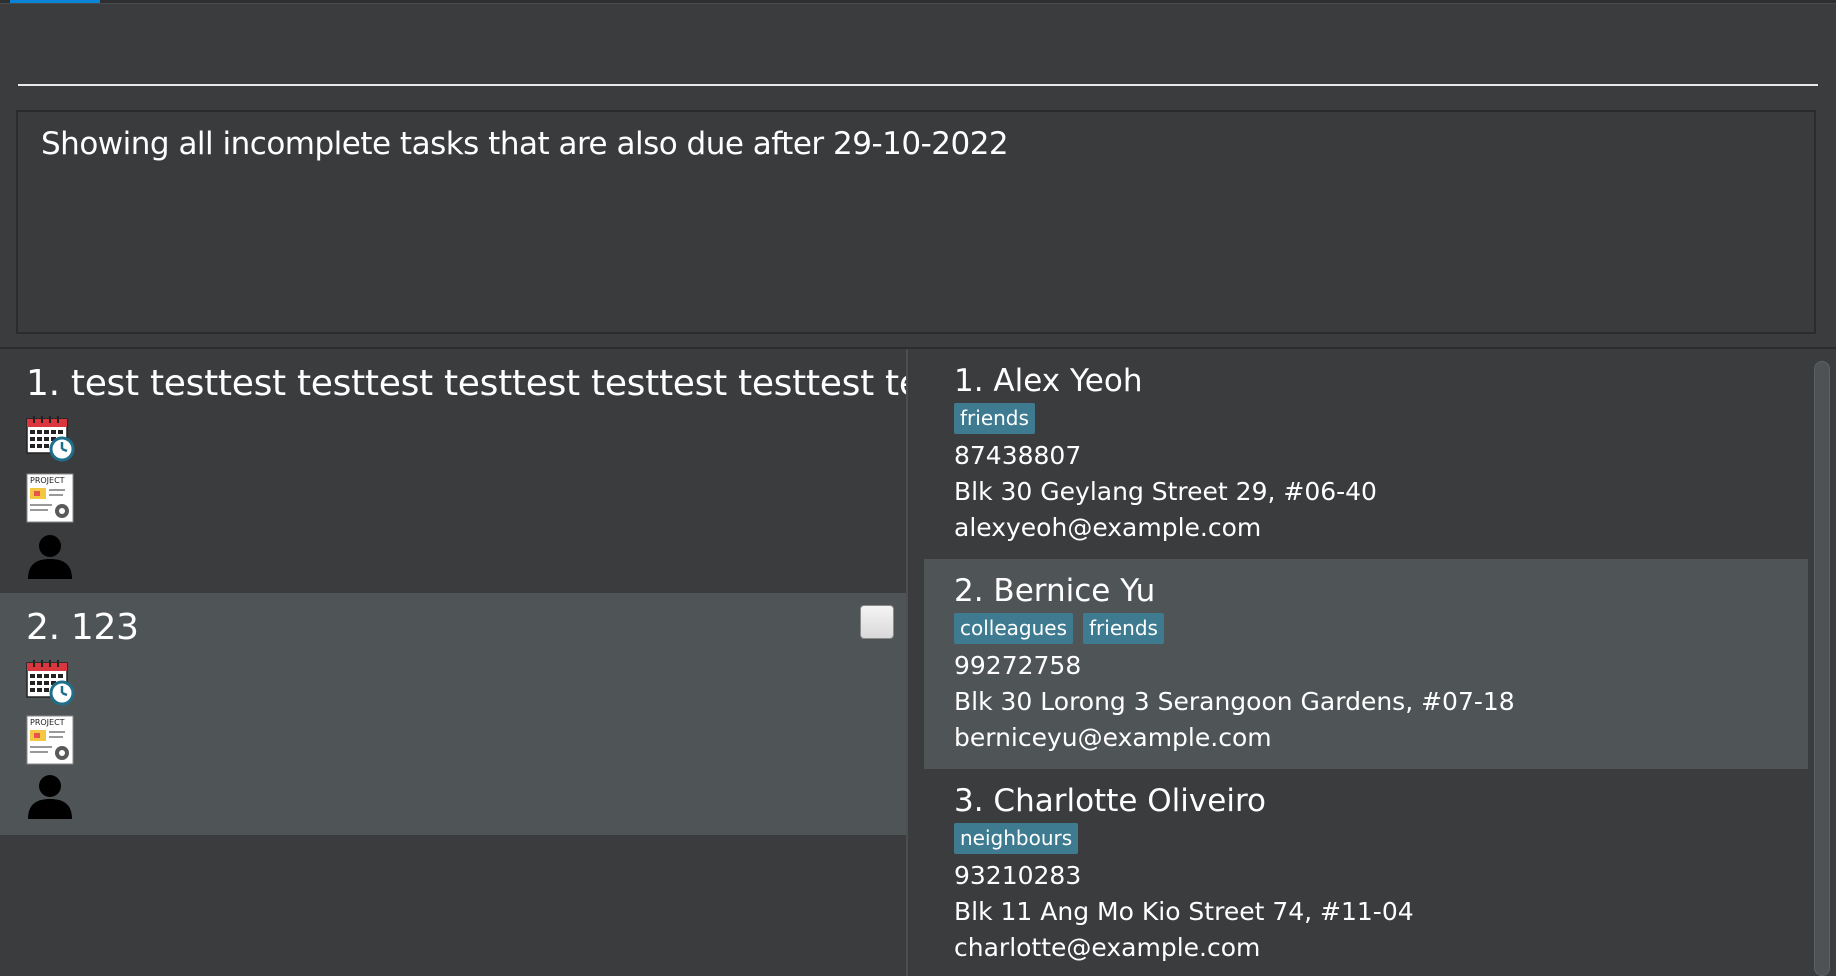 Image resolution: width=1836 pixels, height=976 pixels. I want to click on tag: neighbours, so click(1016, 838).